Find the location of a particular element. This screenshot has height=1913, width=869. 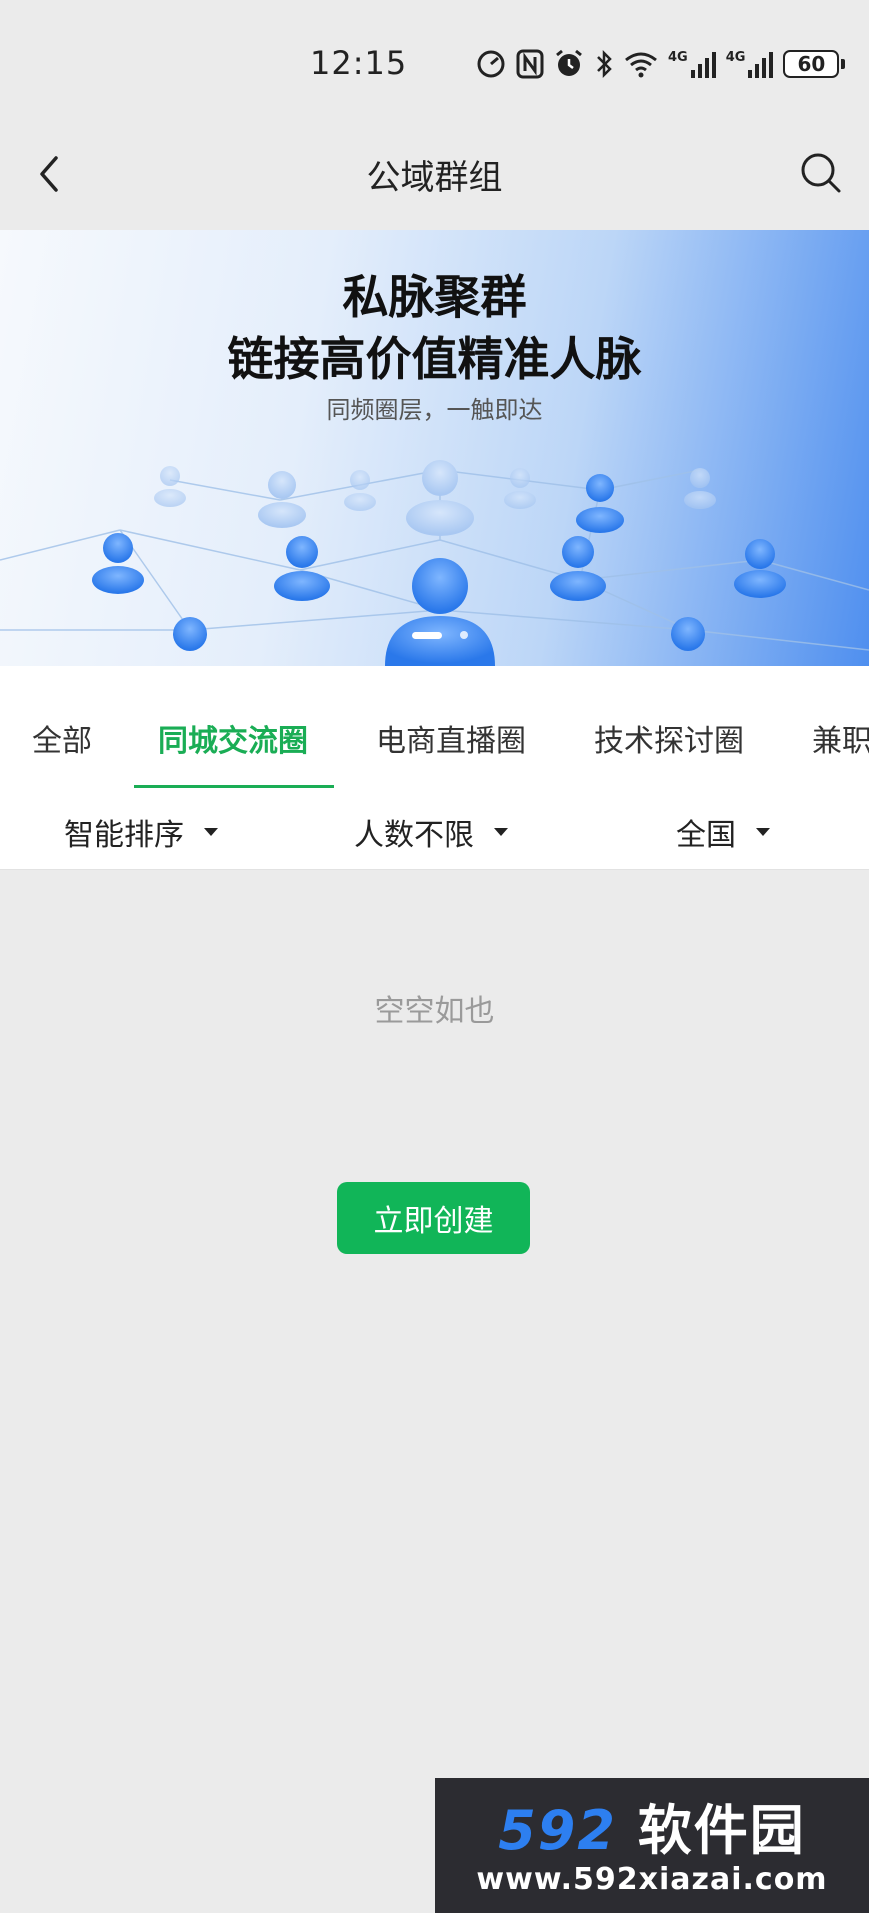

battery-icon: 60 is located at coordinates (814, 64).